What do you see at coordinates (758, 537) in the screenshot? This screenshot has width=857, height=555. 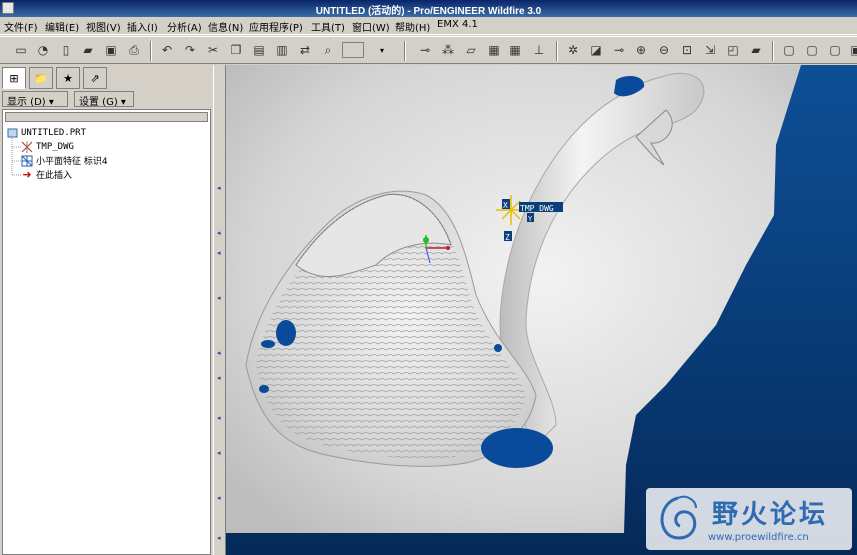 I see `forum-url: www.proewildfire.cn` at bounding box center [758, 537].